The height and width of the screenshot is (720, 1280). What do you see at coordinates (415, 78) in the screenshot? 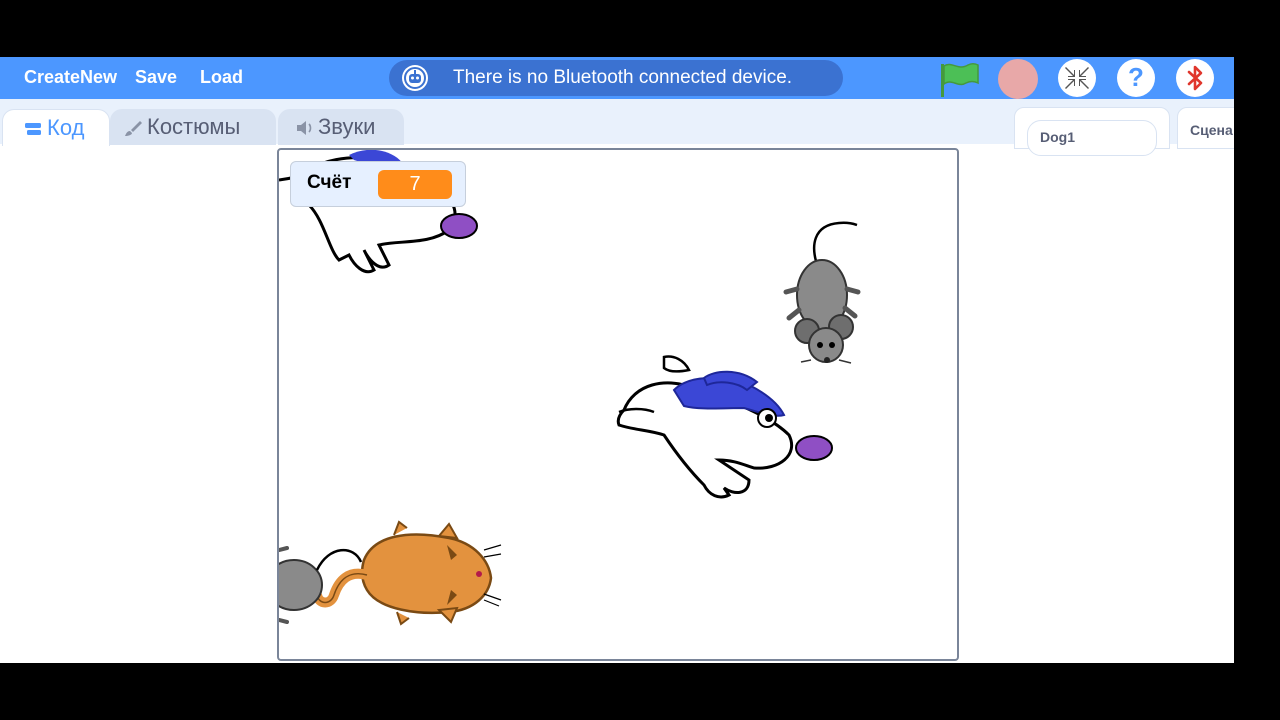
I see `robot-icon` at bounding box center [415, 78].